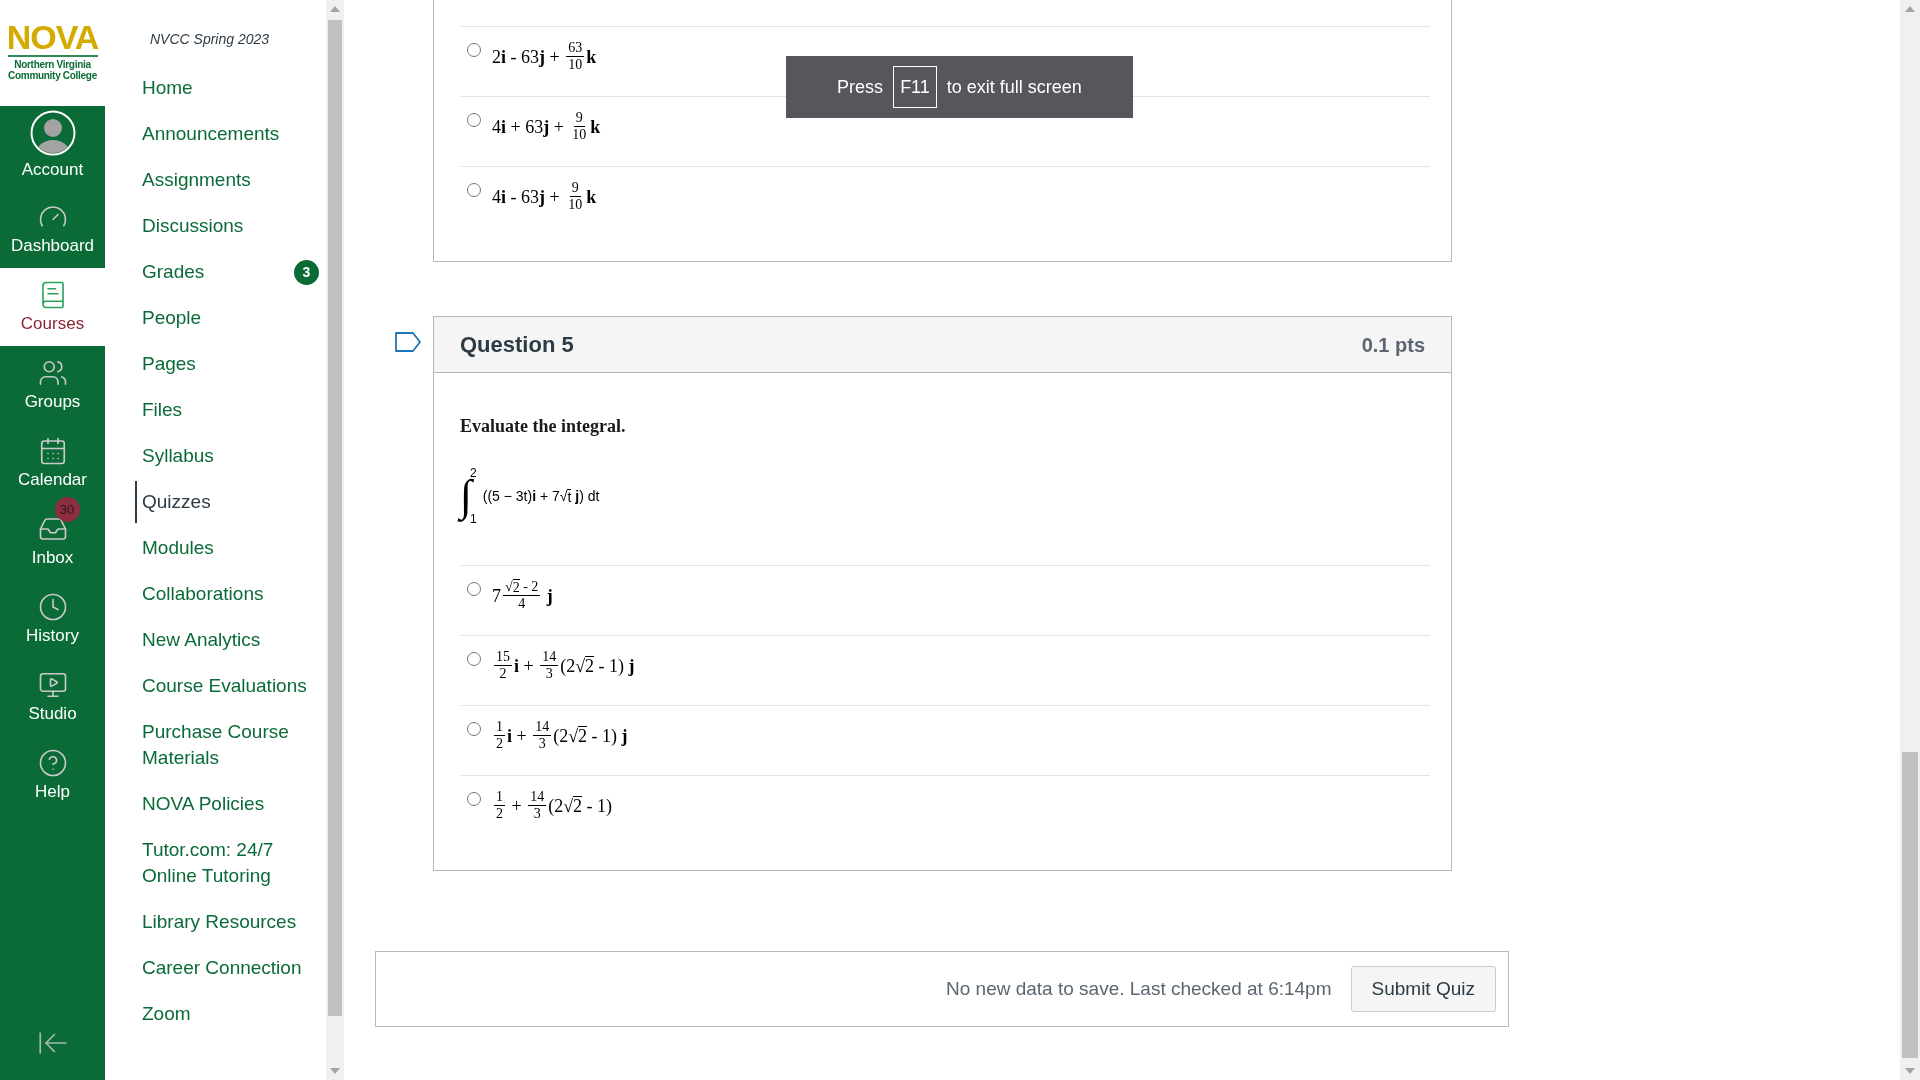  Describe the element at coordinates (522, 596) in the screenshot. I see `answer-formula: 7 √2 - 2 4 j` at that location.